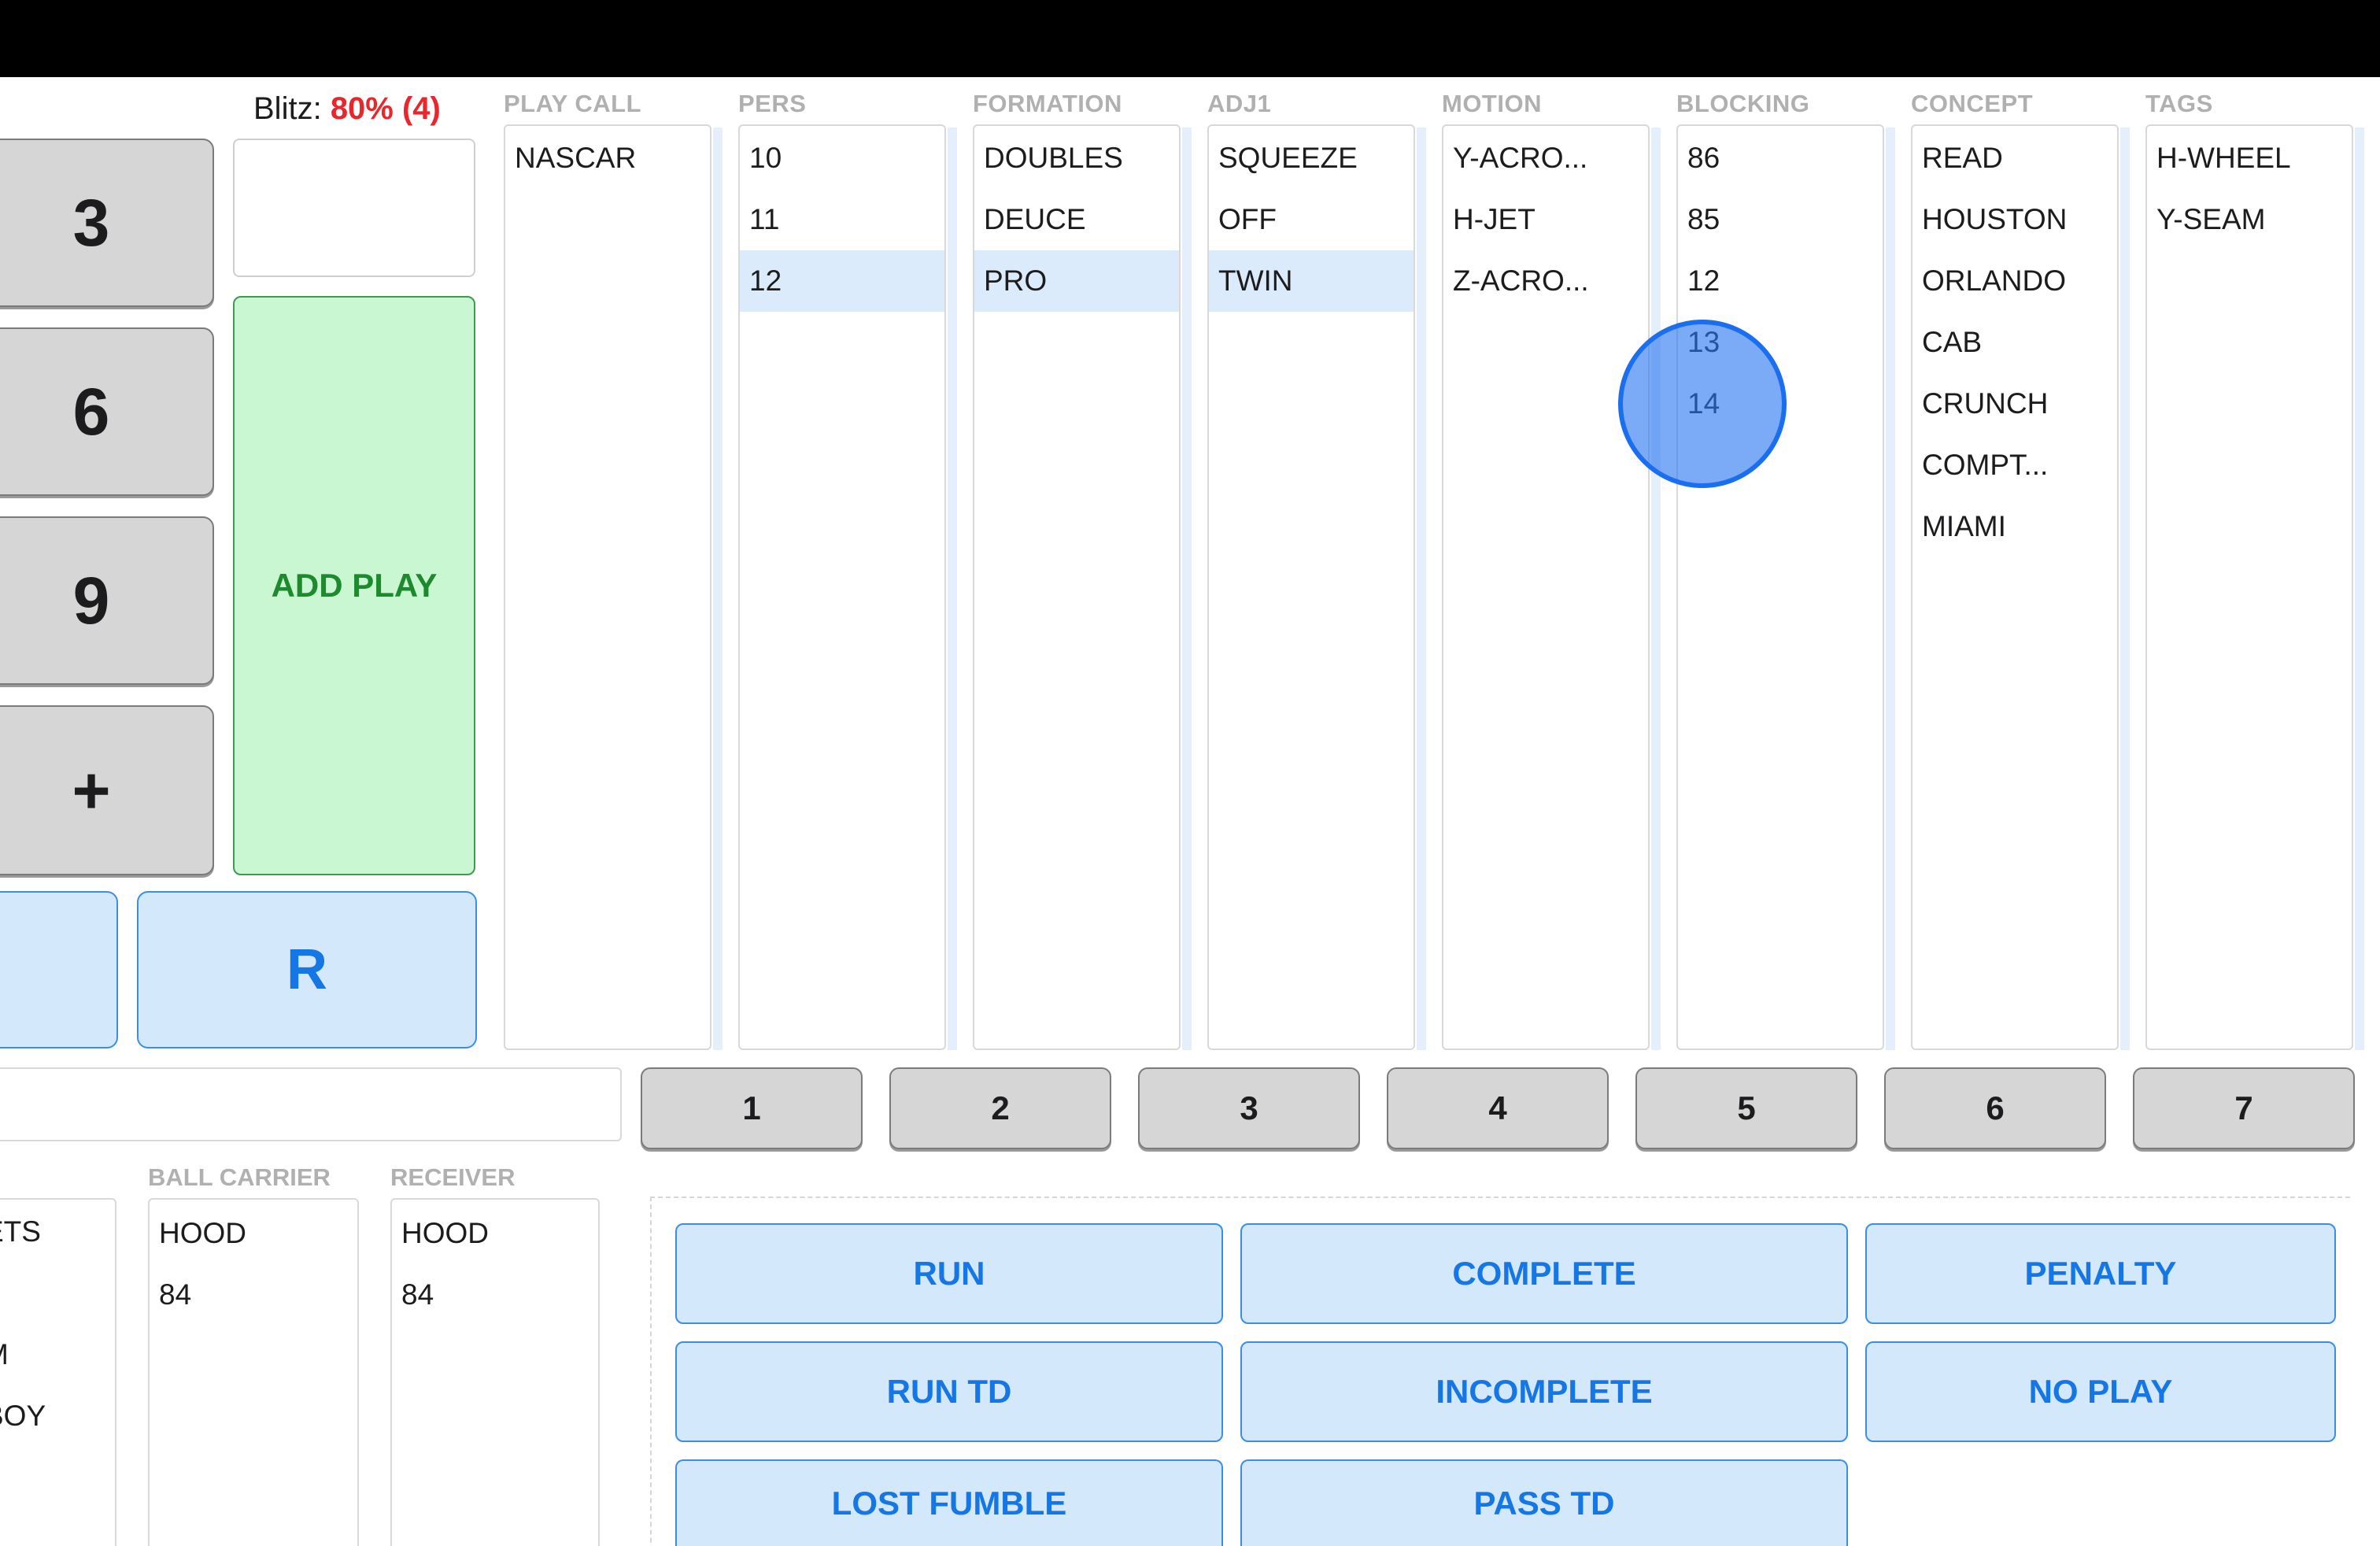  I want to click on column-item: TWIN, so click(1311, 281).